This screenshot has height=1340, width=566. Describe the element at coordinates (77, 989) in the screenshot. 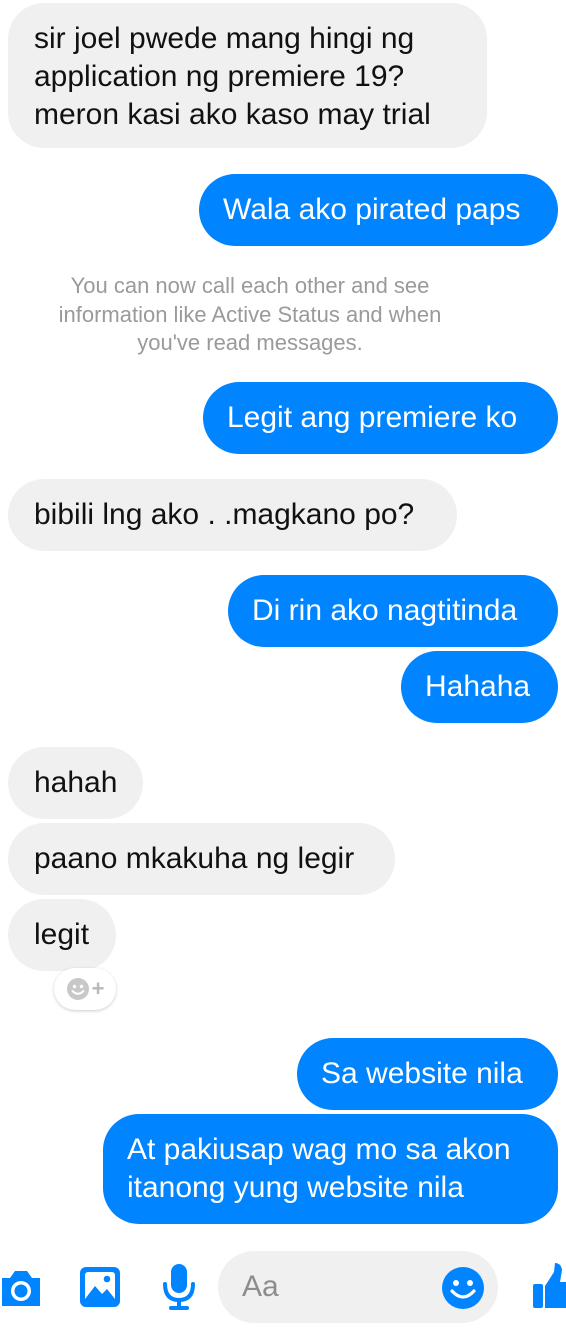

I see `smiley-add-icon` at that location.